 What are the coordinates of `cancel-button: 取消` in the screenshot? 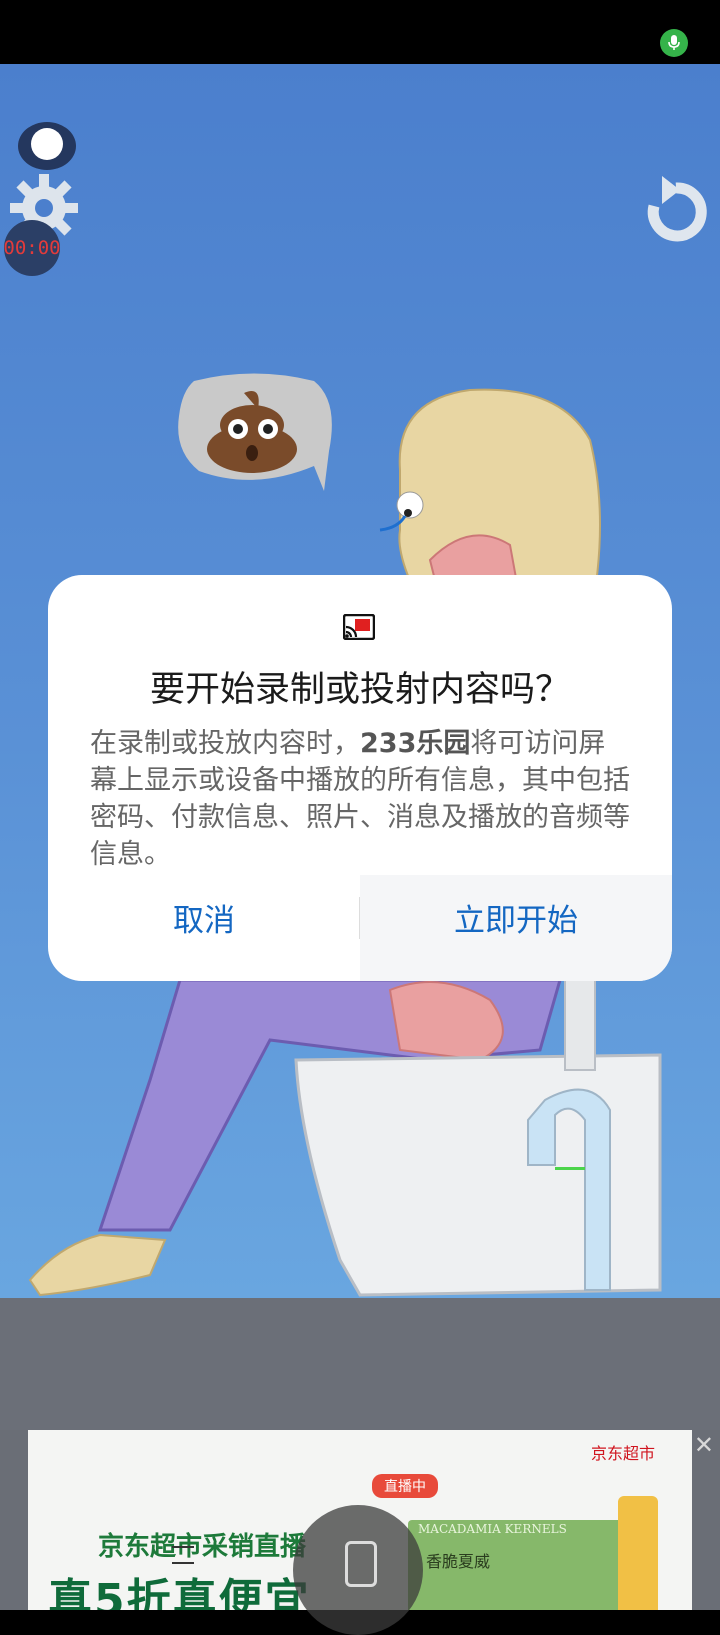 It's located at (204, 920).